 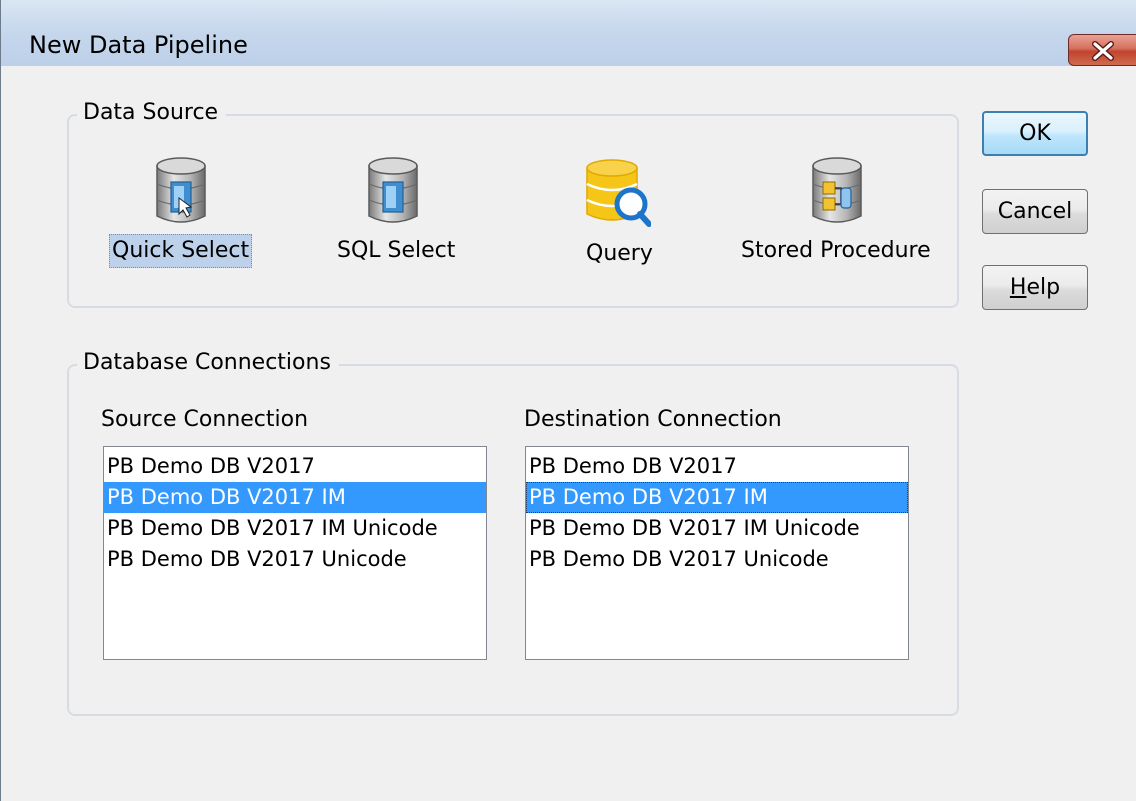 I want to click on database-stored-procedure-icon, so click(x=837, y=190).